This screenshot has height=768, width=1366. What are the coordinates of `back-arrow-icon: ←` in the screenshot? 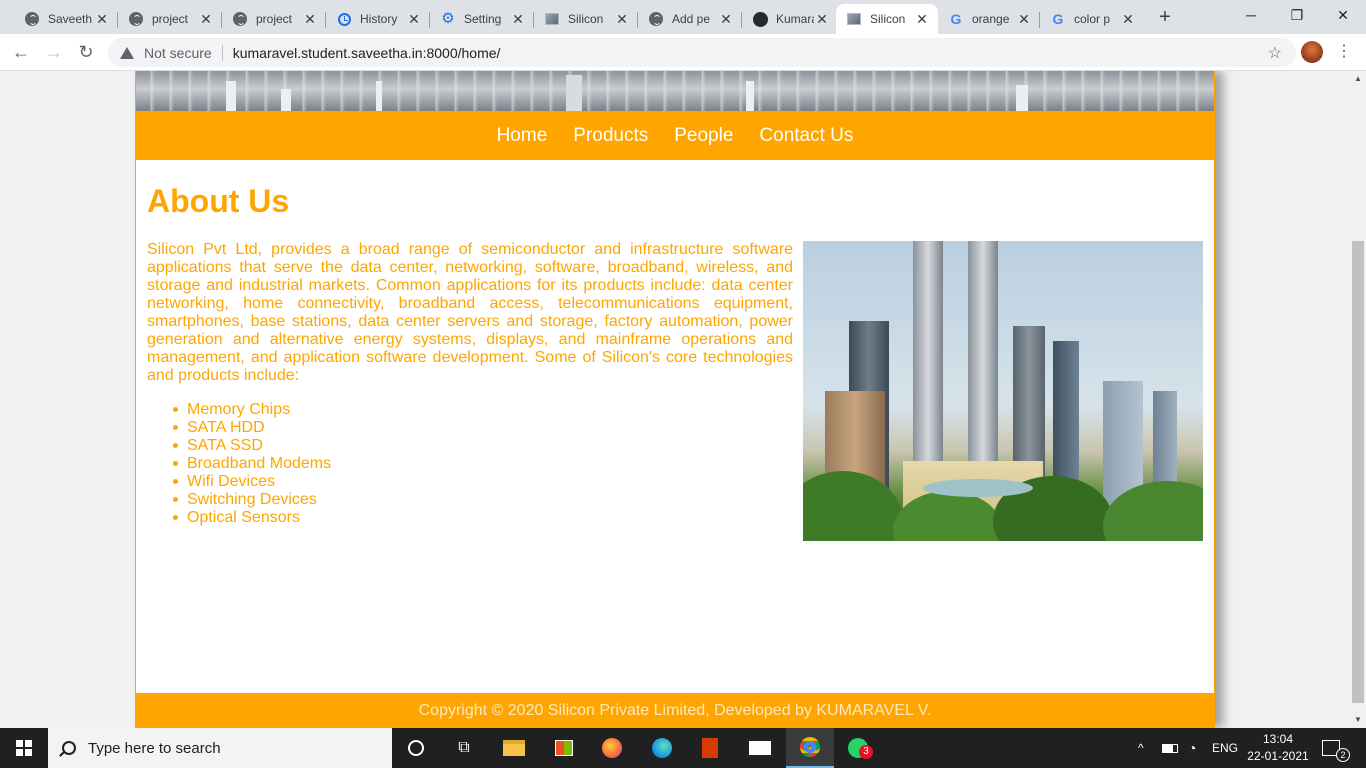 It's located at (21, 52).